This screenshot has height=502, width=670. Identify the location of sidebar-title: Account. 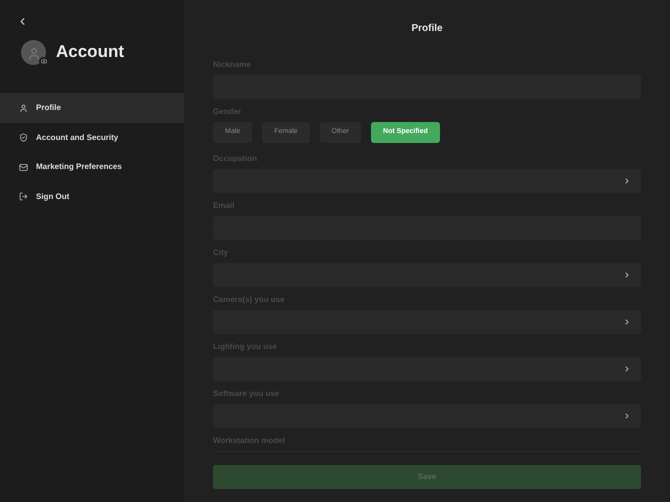
(90, 52).